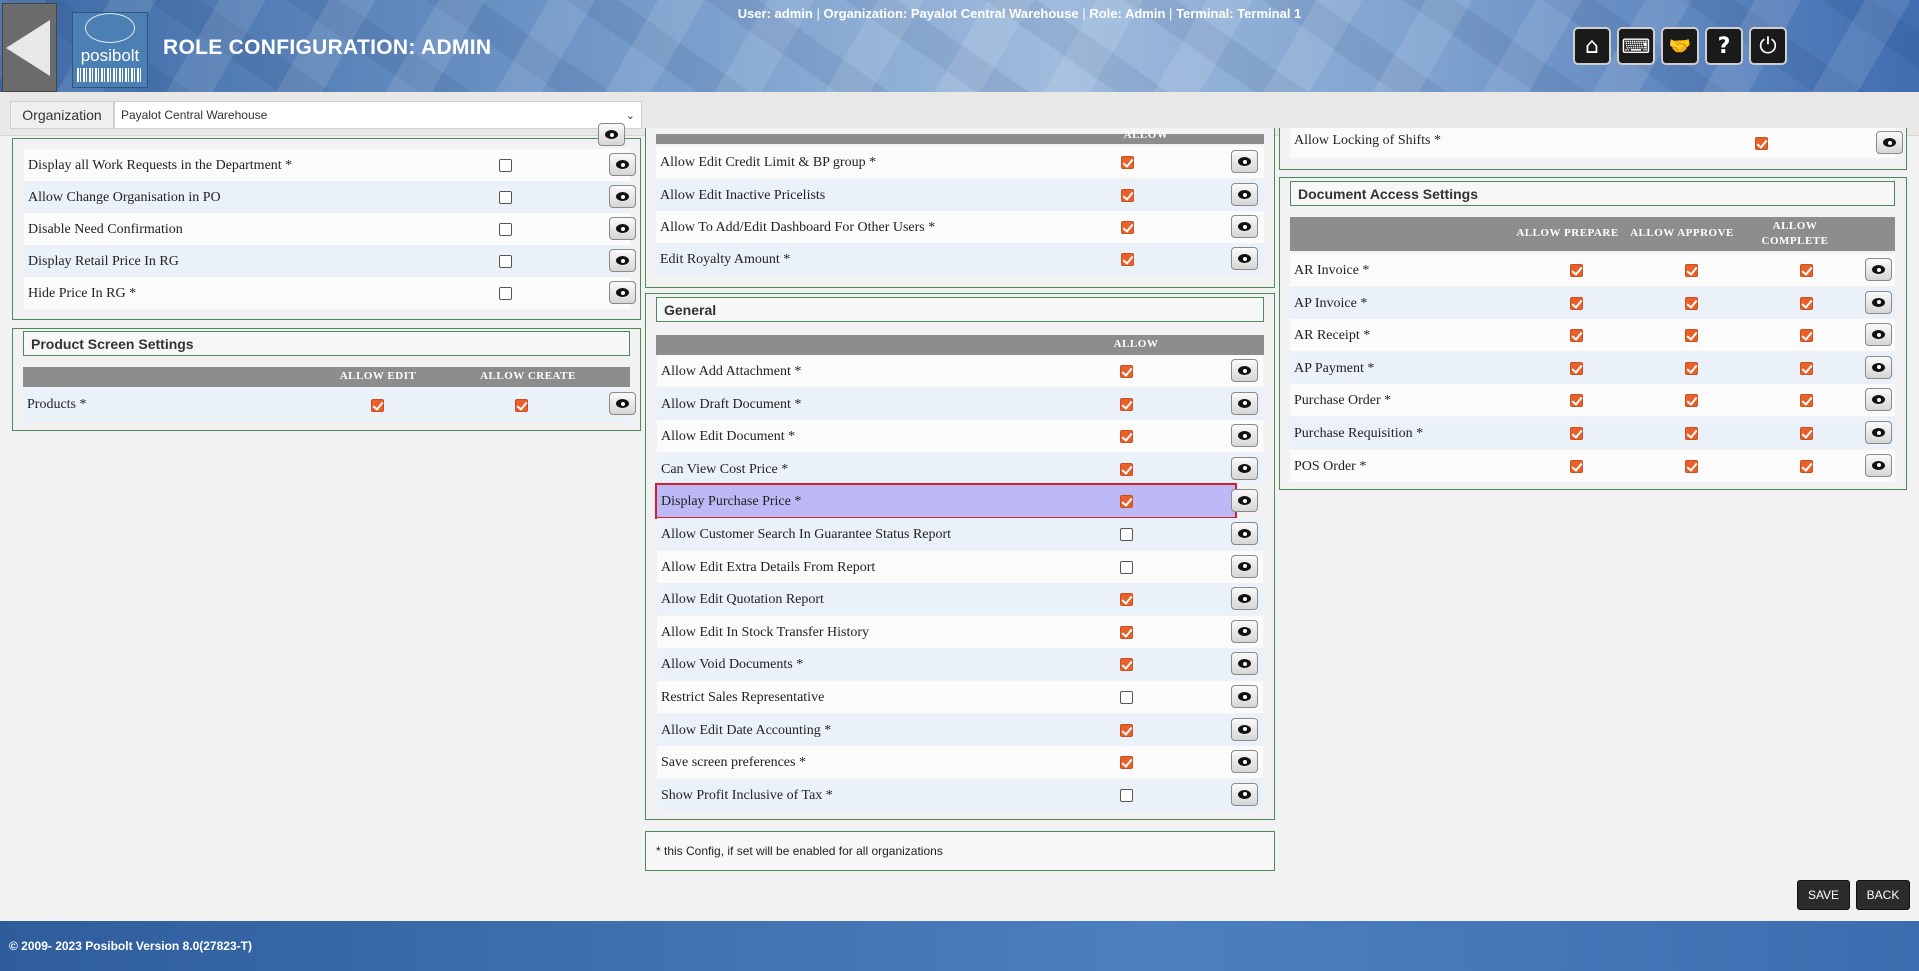  I want to click on row-label: Edit Royalty Amount *, so click(725, 259).